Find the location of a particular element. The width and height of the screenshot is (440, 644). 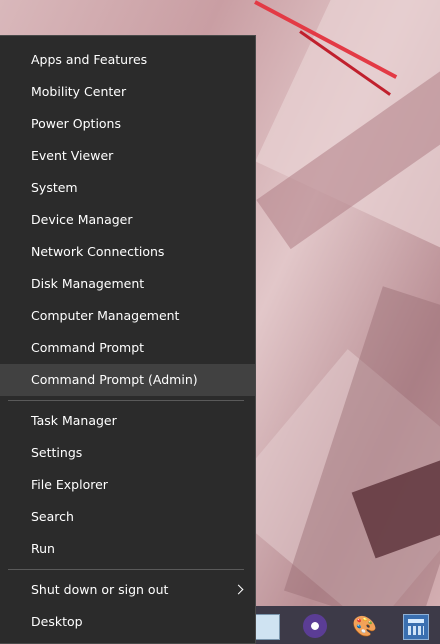

menu-item-settings: Settings is located at coordinates (127, 453).